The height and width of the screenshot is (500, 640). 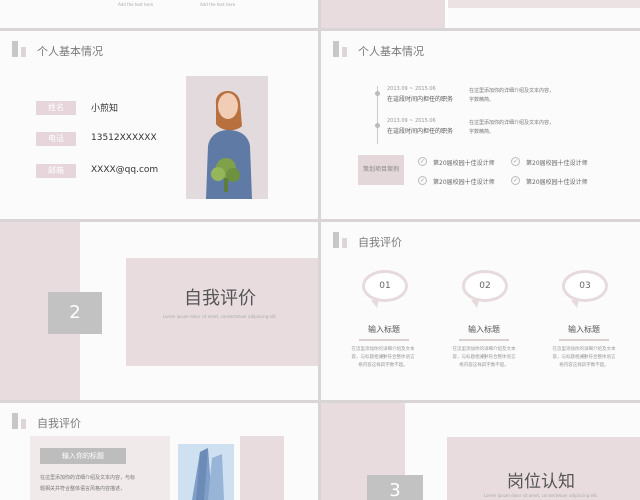 I want to click on number-bubble: 03, so click(x=585, y=286).